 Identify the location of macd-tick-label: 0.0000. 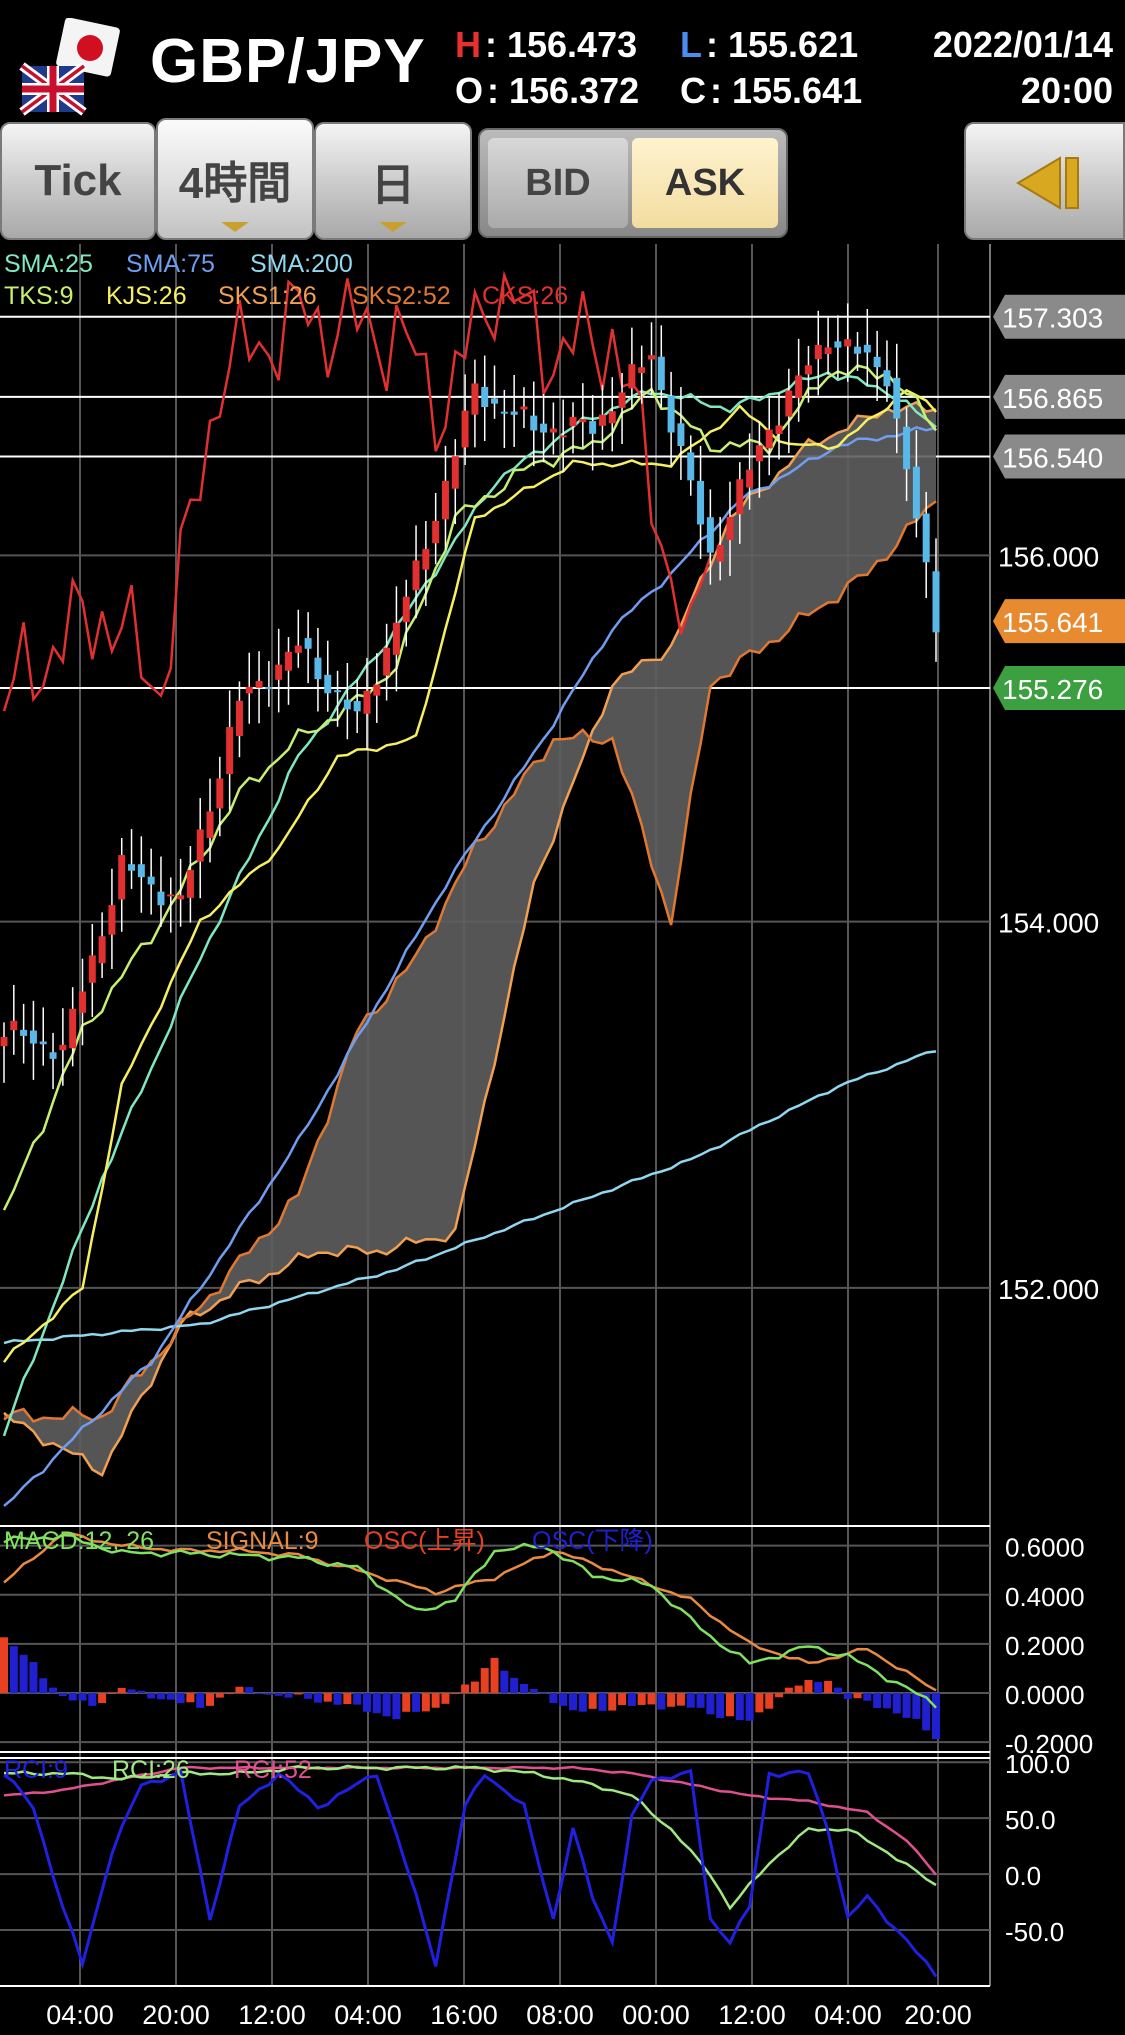
(1045, 1695).